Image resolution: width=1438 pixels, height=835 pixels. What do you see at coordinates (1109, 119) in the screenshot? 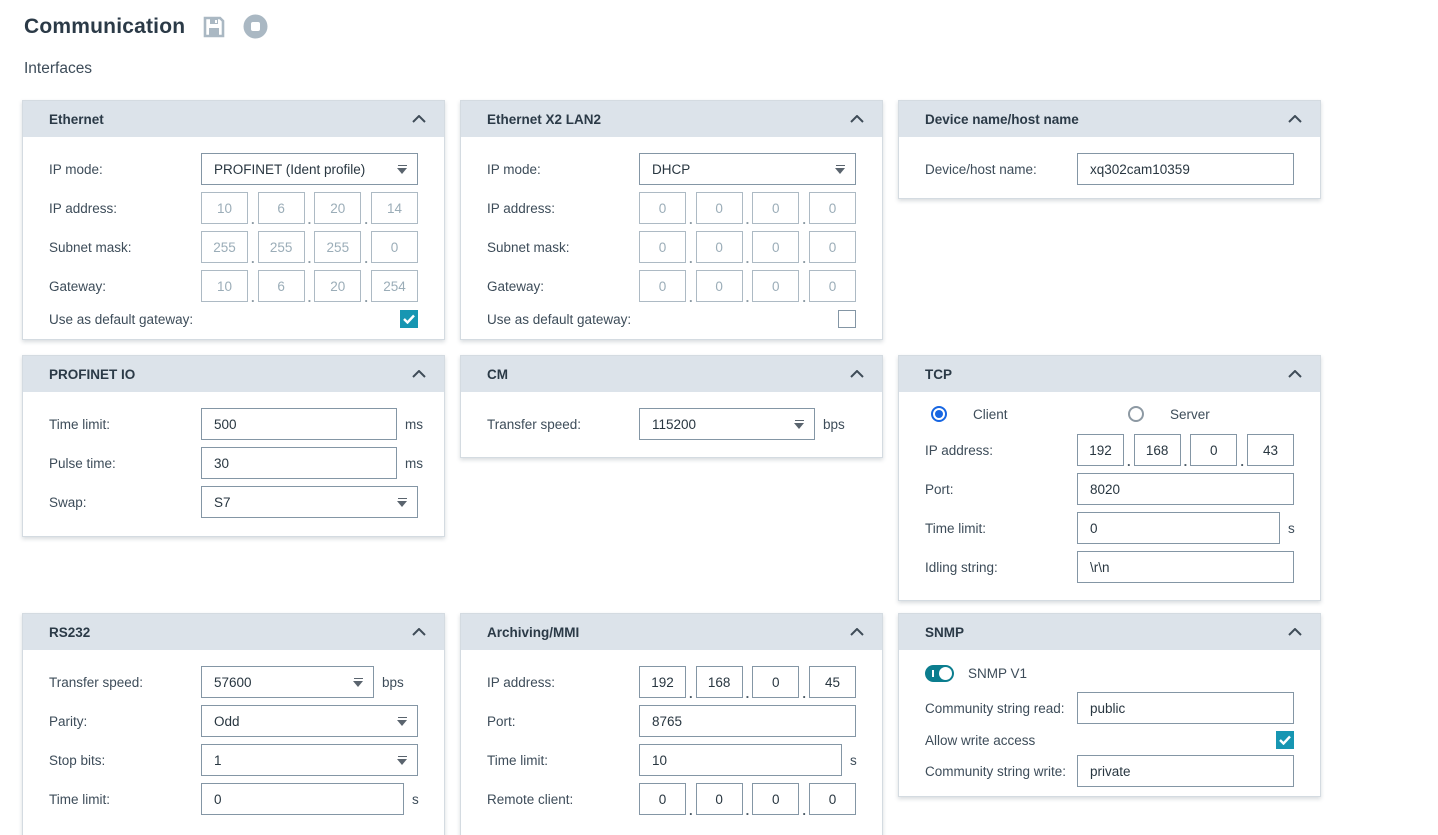
I see `panel-device-name-header: Device name/host name` at bounding box center [1109, 119].